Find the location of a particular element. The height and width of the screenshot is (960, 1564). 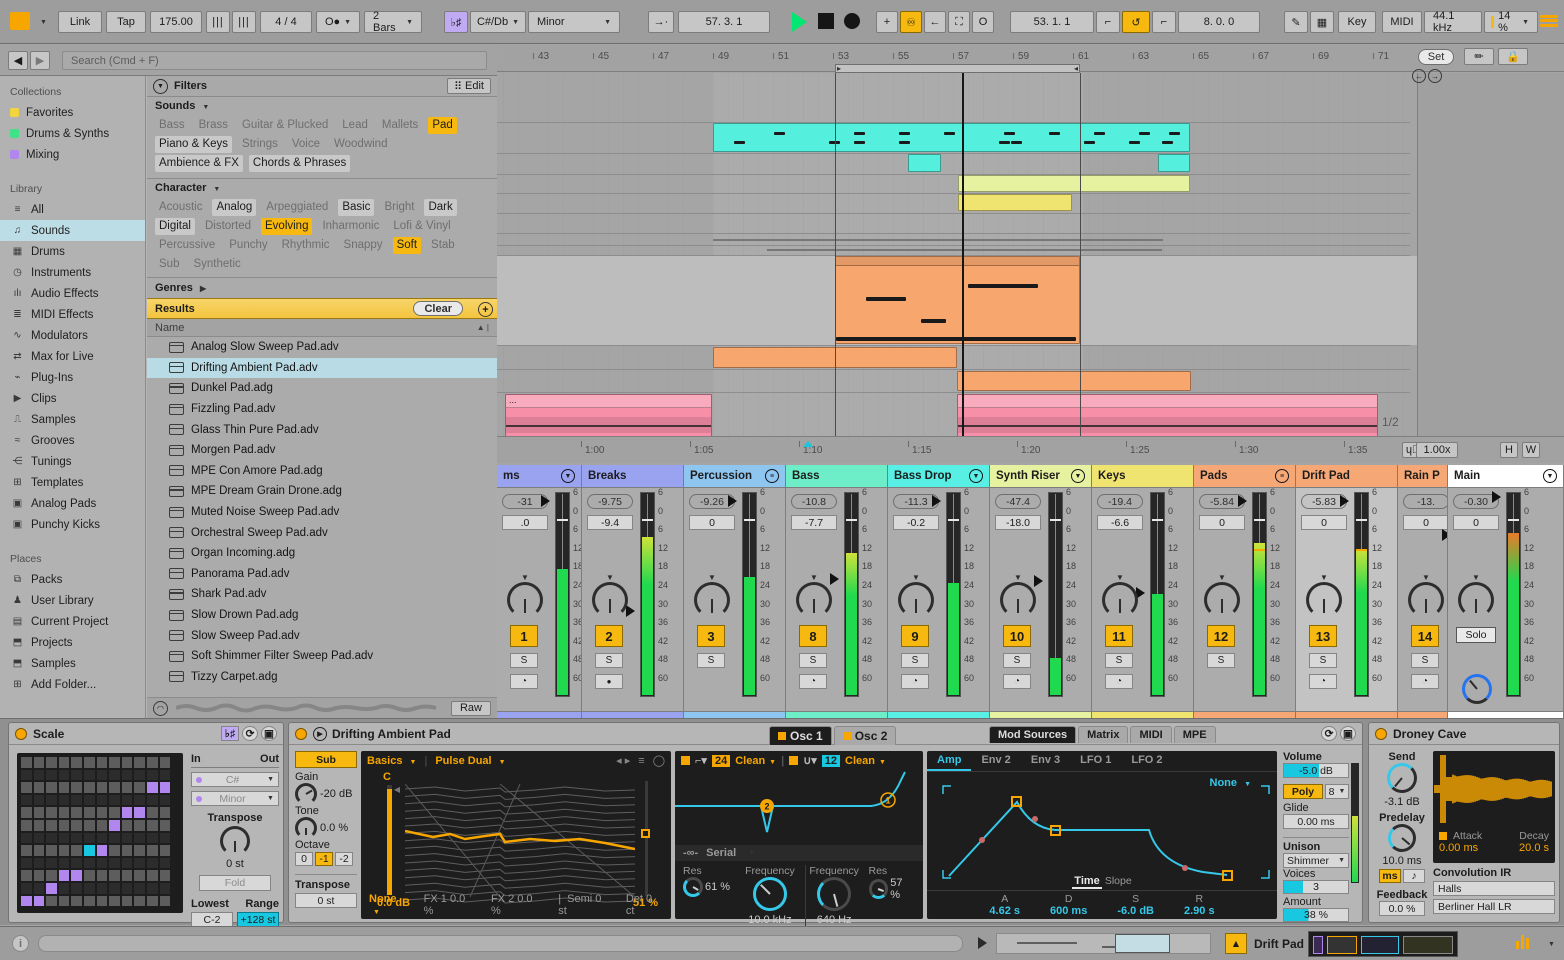

wt-fx2-value: FX 2 0.0 % is located at coordinates (517, 905).